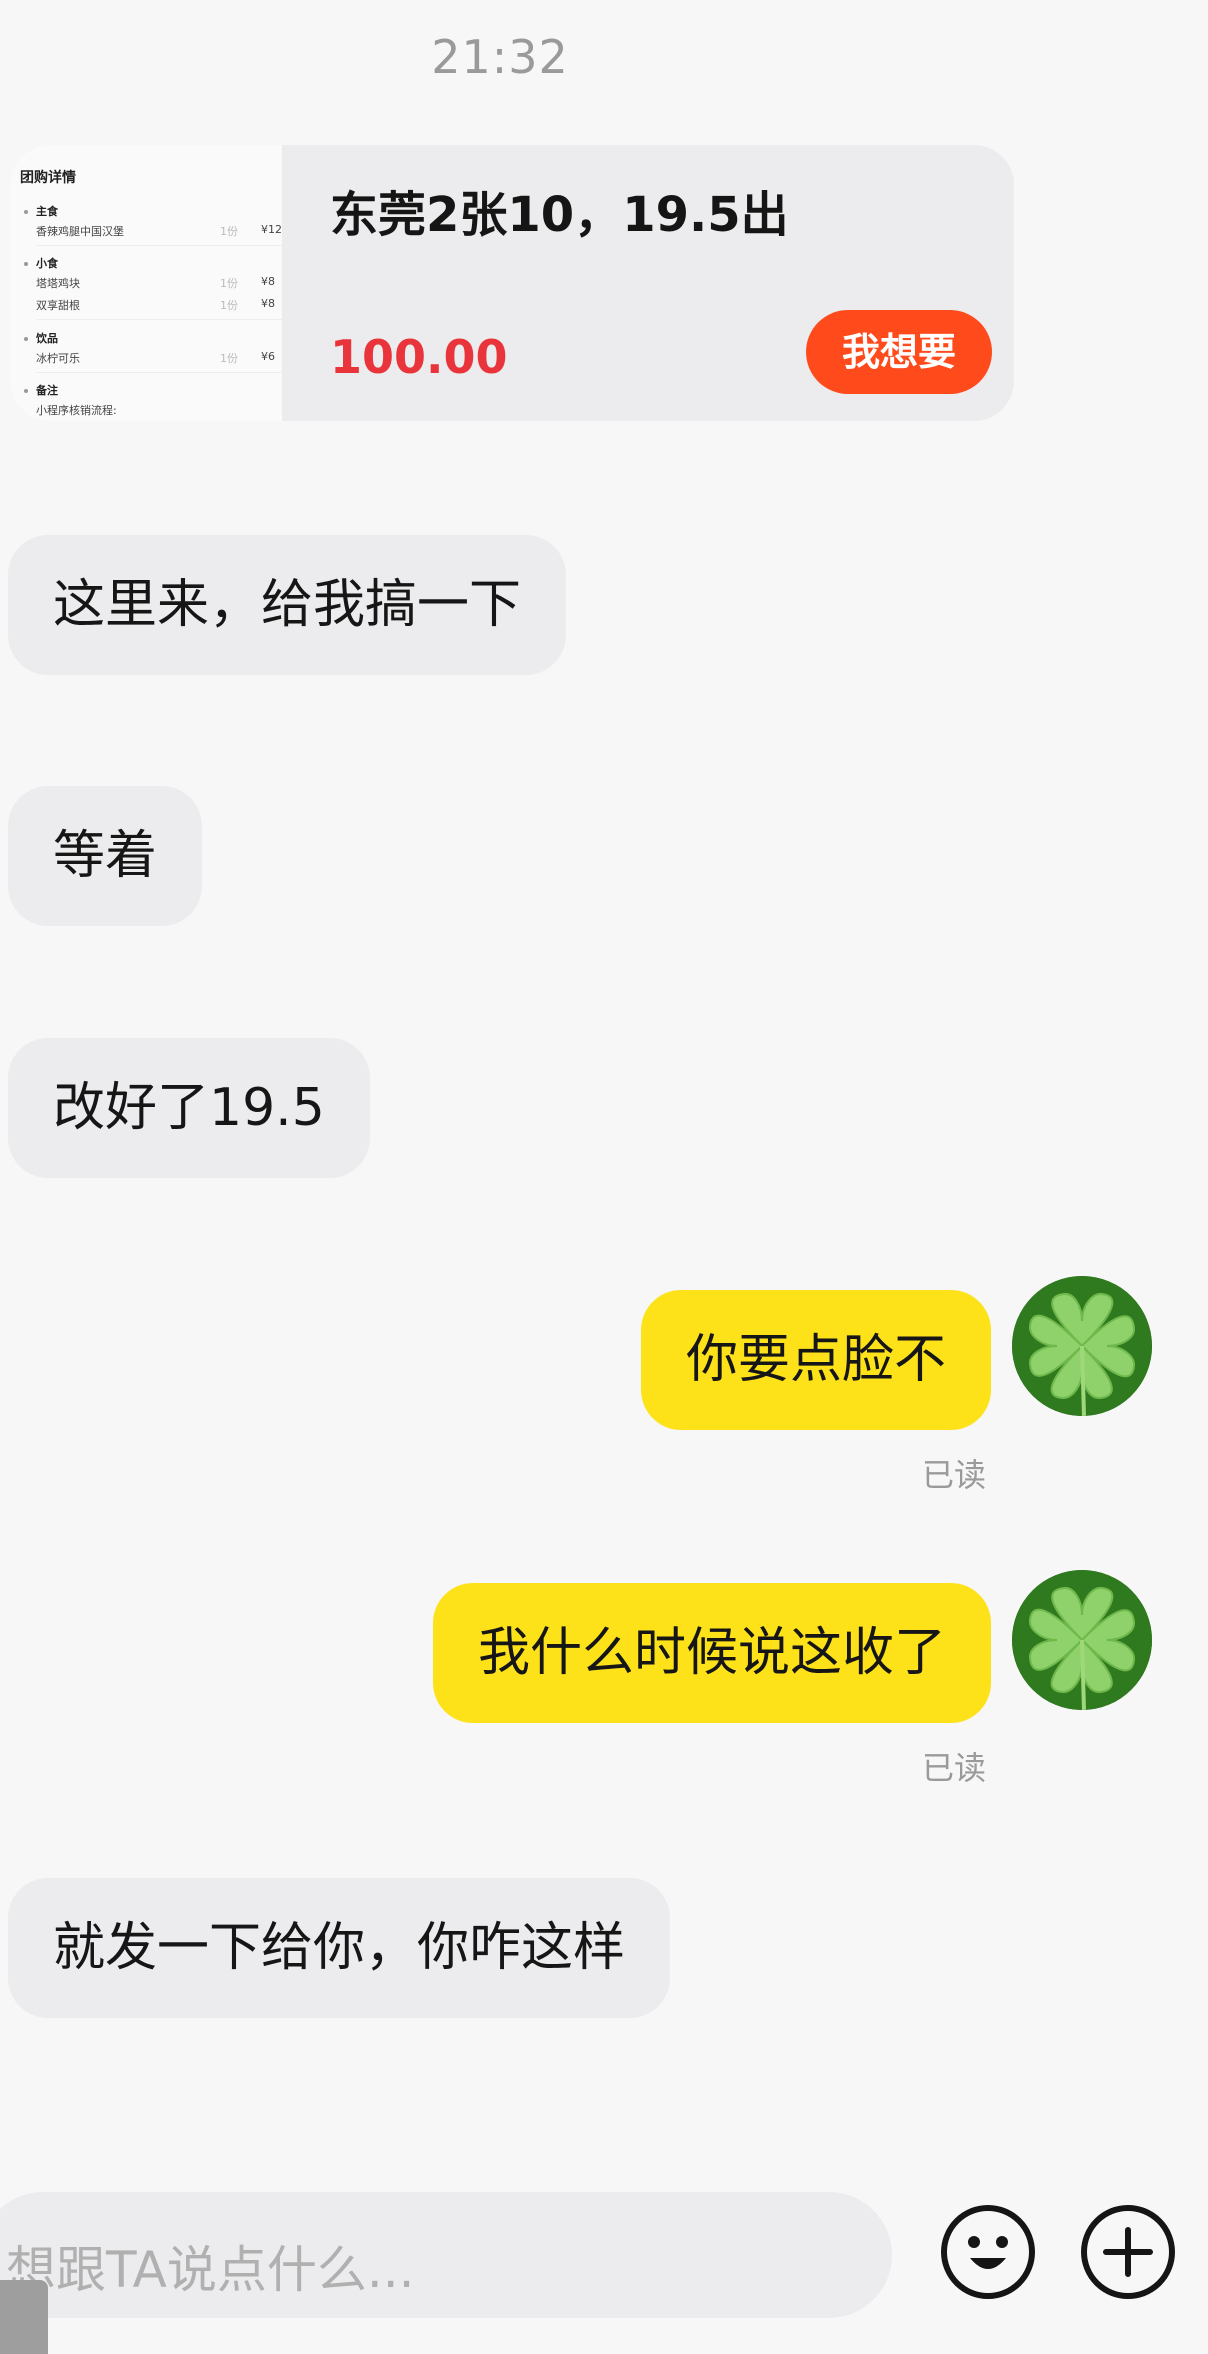  Describe the element at coordinates (155, 357) in the screenshot. I see `thumb-item: 冰柠可乐 1份 ¥6` at that location.